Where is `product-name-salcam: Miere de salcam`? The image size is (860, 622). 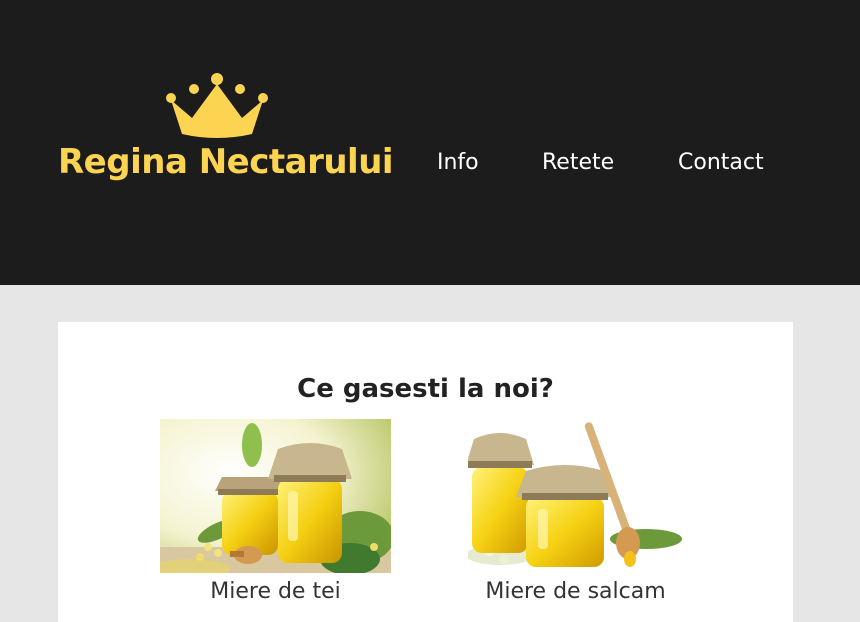 product-name-salcam: Miere de salcam is located at coordinates (575, 591).